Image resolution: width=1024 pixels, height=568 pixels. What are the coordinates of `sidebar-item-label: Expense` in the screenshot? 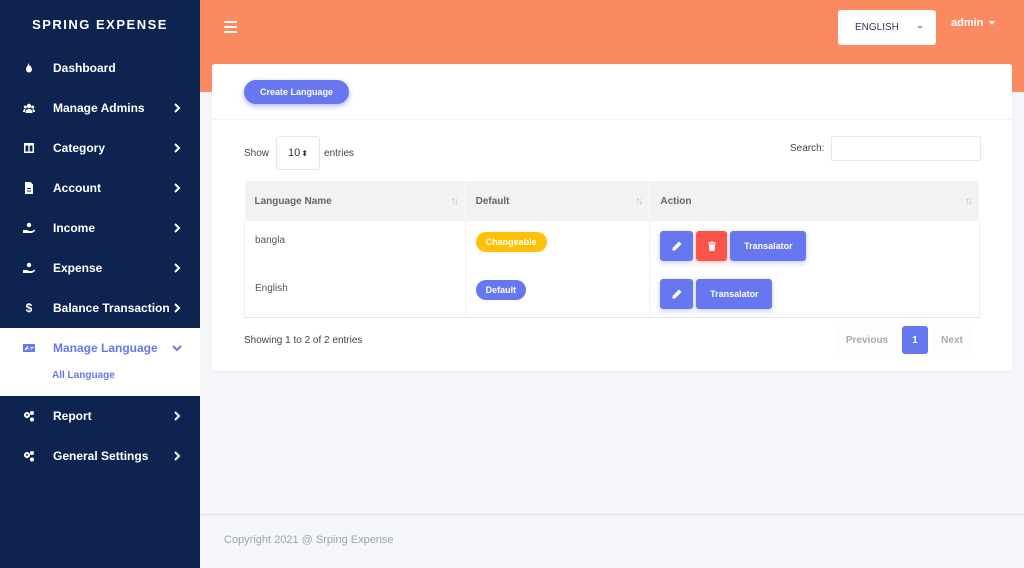 It's located at (78, 268).